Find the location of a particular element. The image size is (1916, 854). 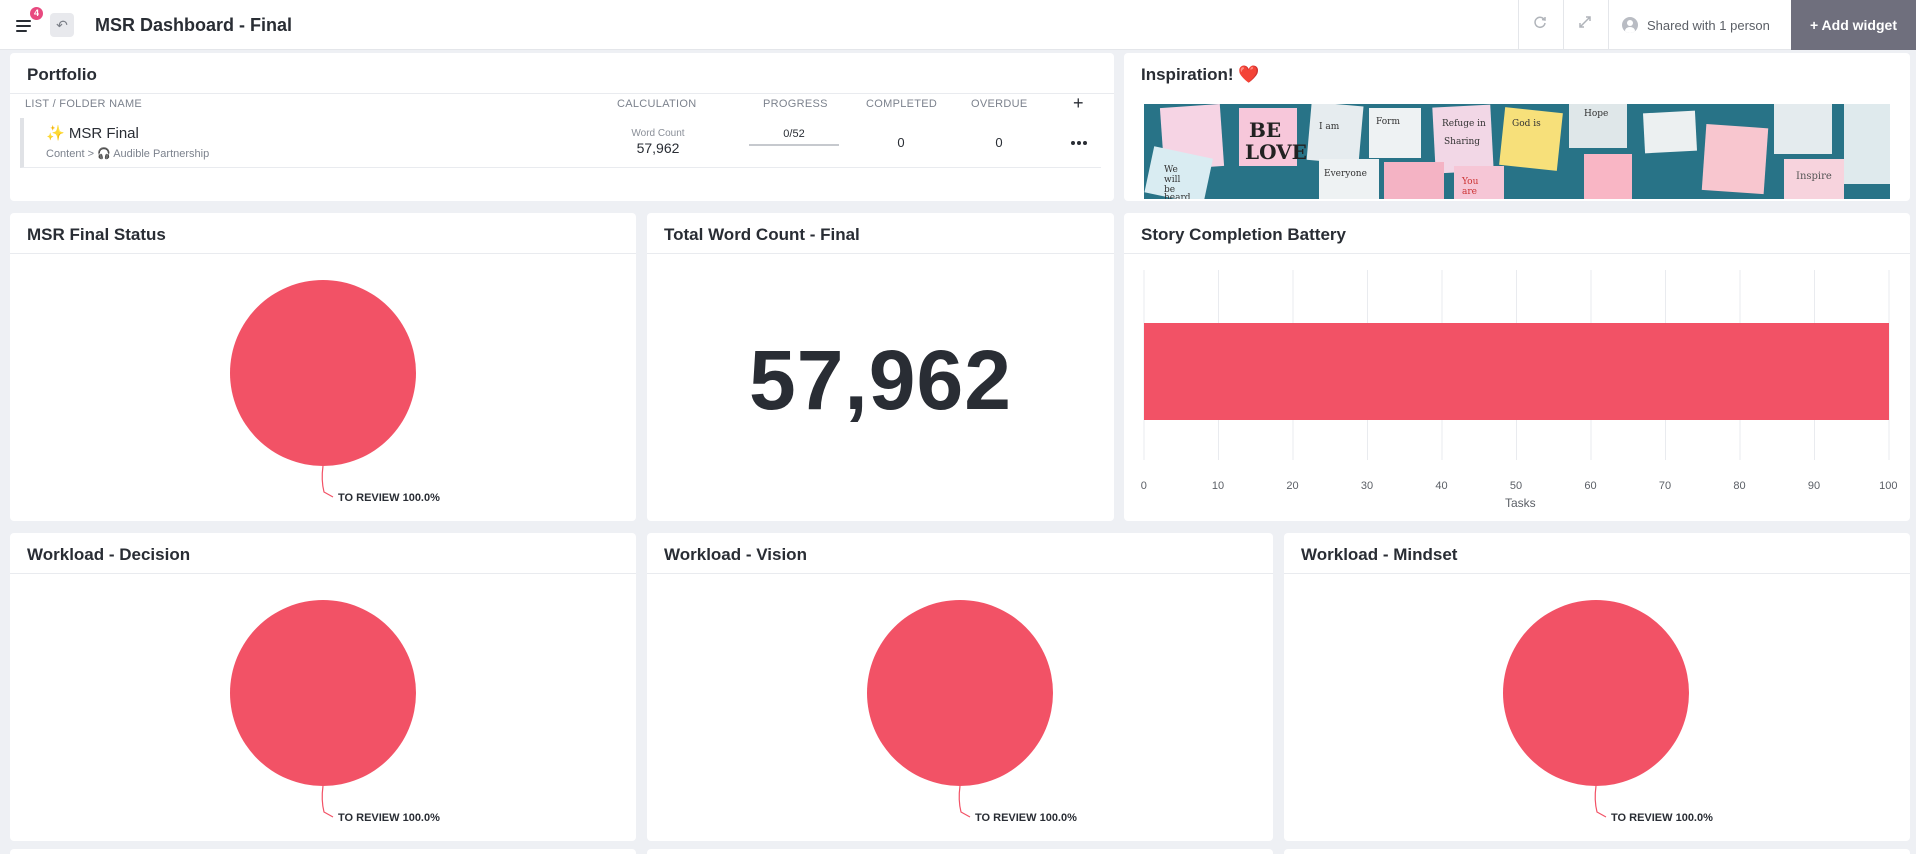

note-text: Form is located at coordinates (1388, 122).